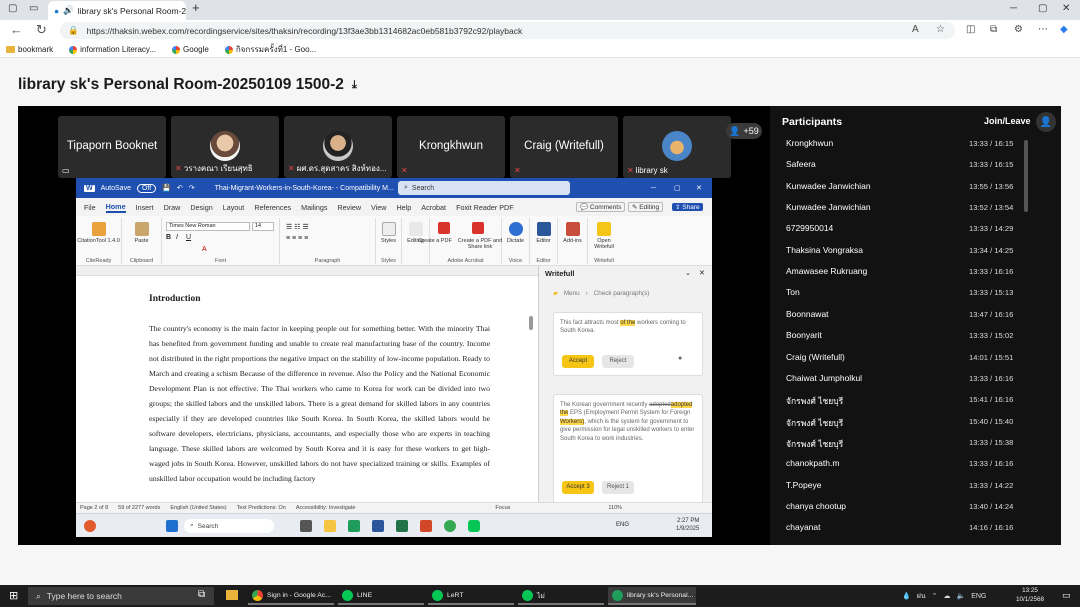  I want to click on text-predictions: Text Predictions: On, so click(261, 508).